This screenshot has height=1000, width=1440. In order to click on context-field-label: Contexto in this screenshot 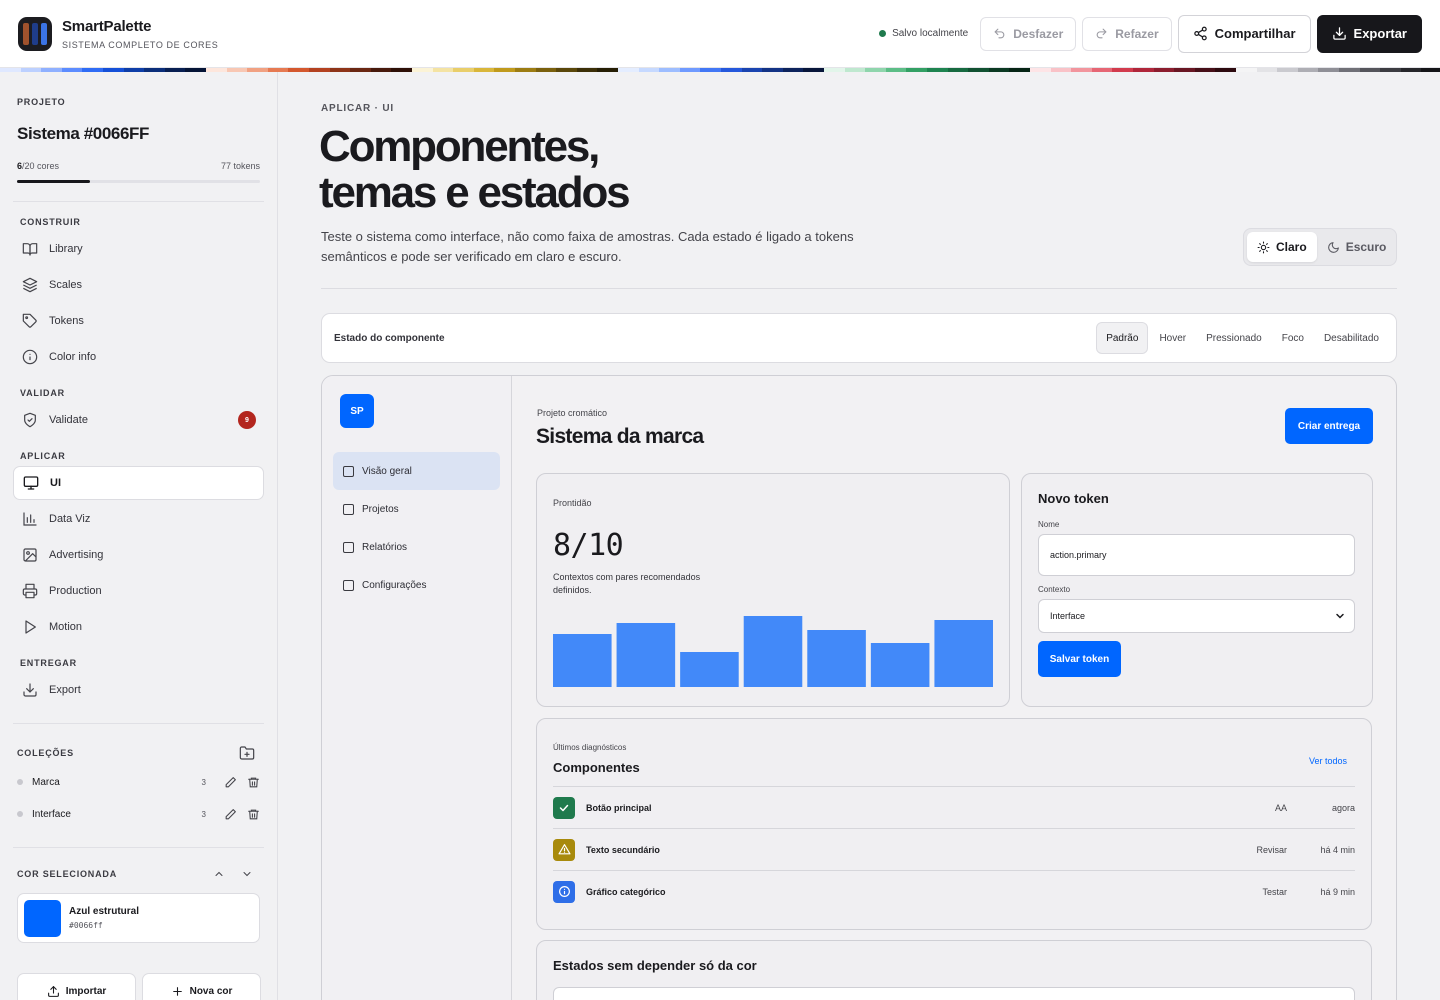, I will do `click(1054, 589)`.